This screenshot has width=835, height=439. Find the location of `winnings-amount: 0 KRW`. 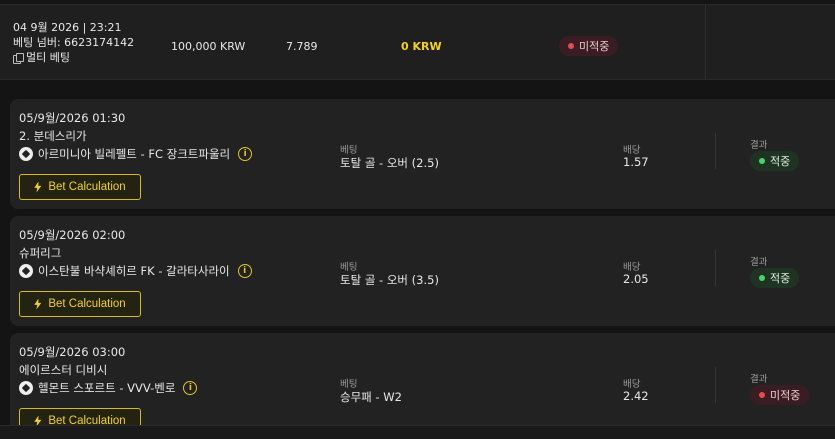

winnings-amount: 0 KRW is located at coordinates (421, 46).